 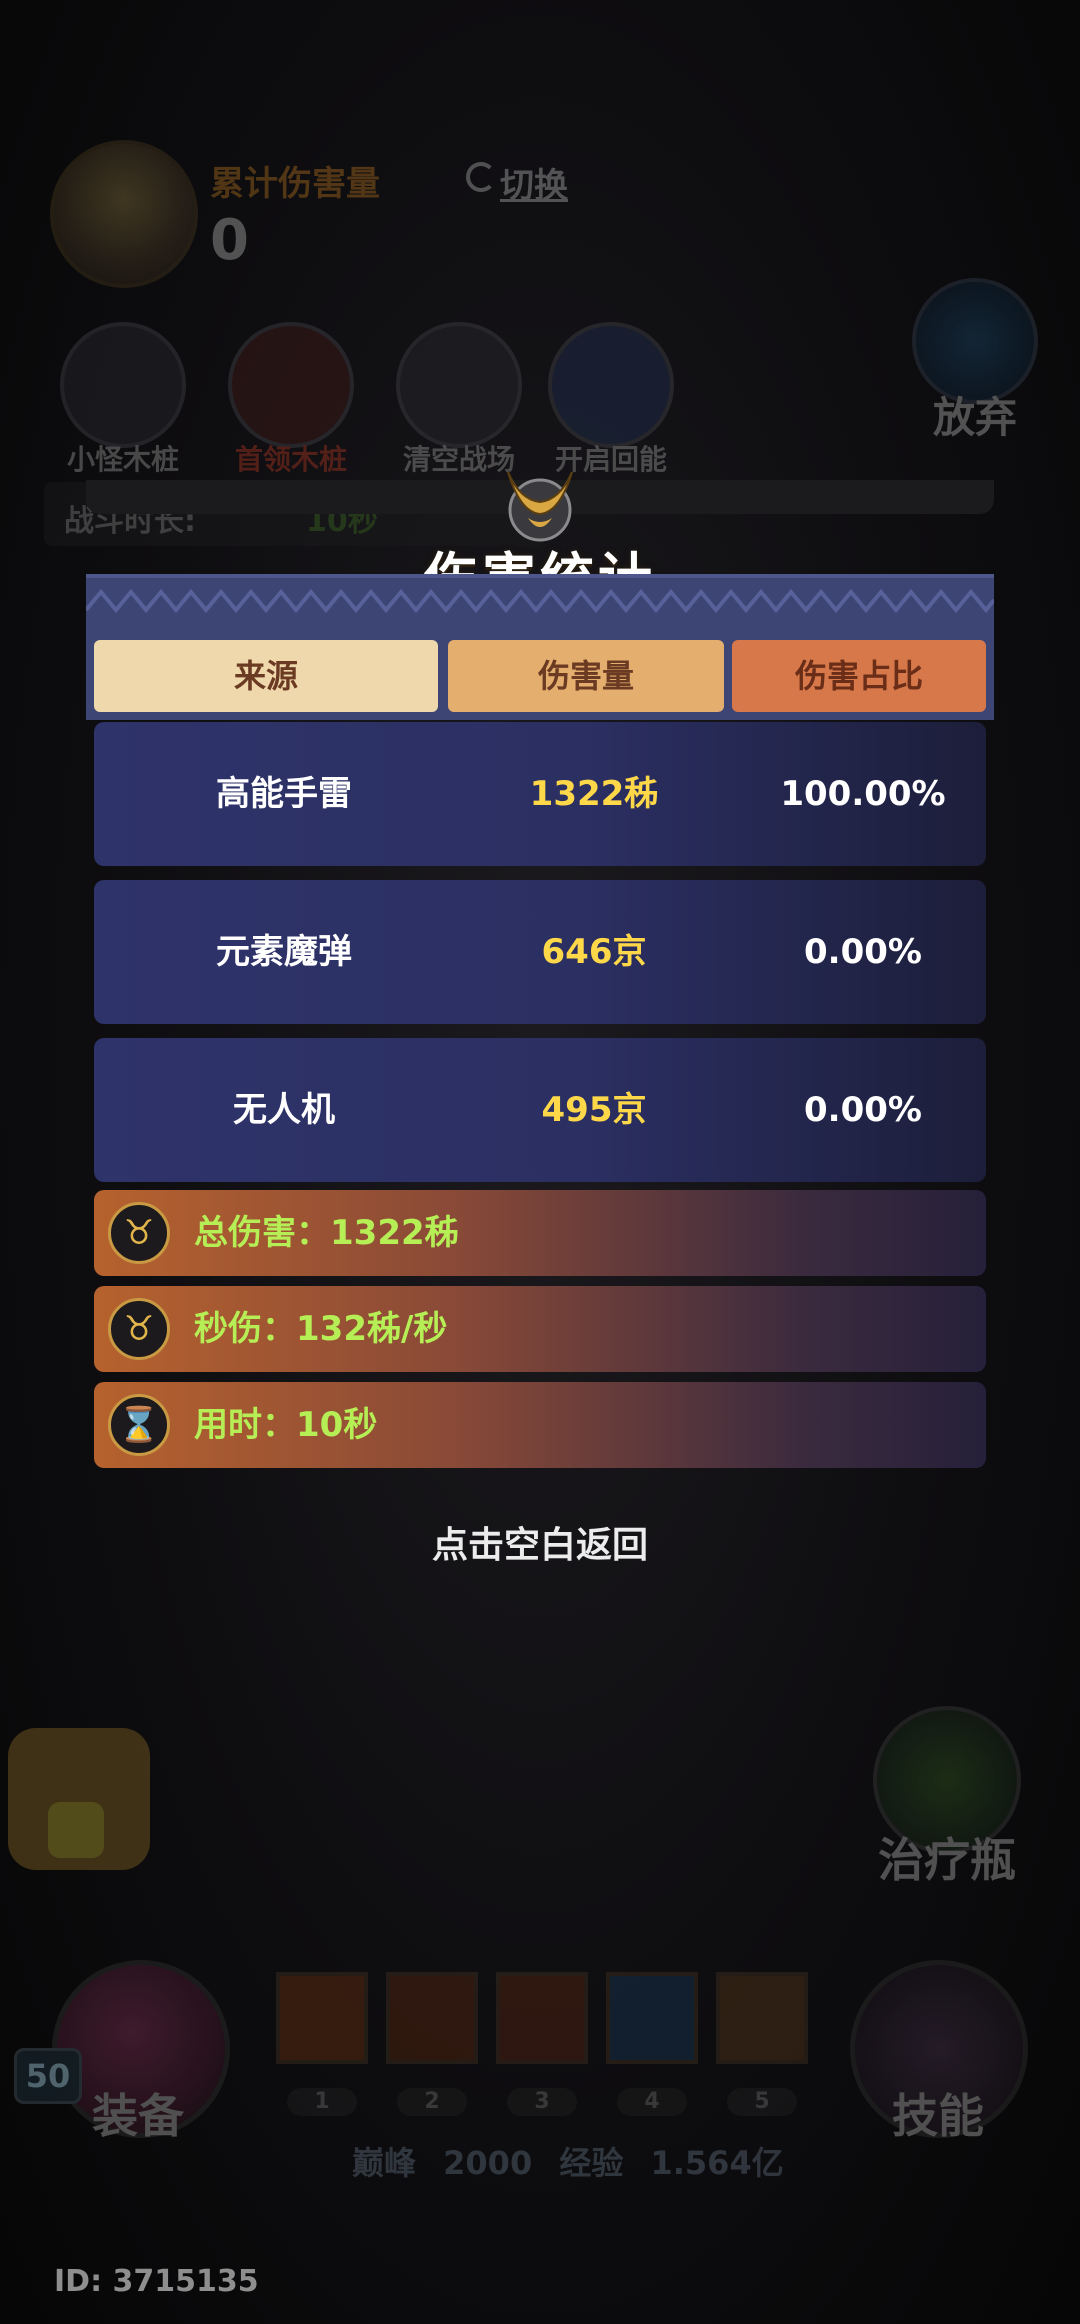 I want to click on dps-text: 秒伤：132秭/秒, so click(x=321, y=1329).